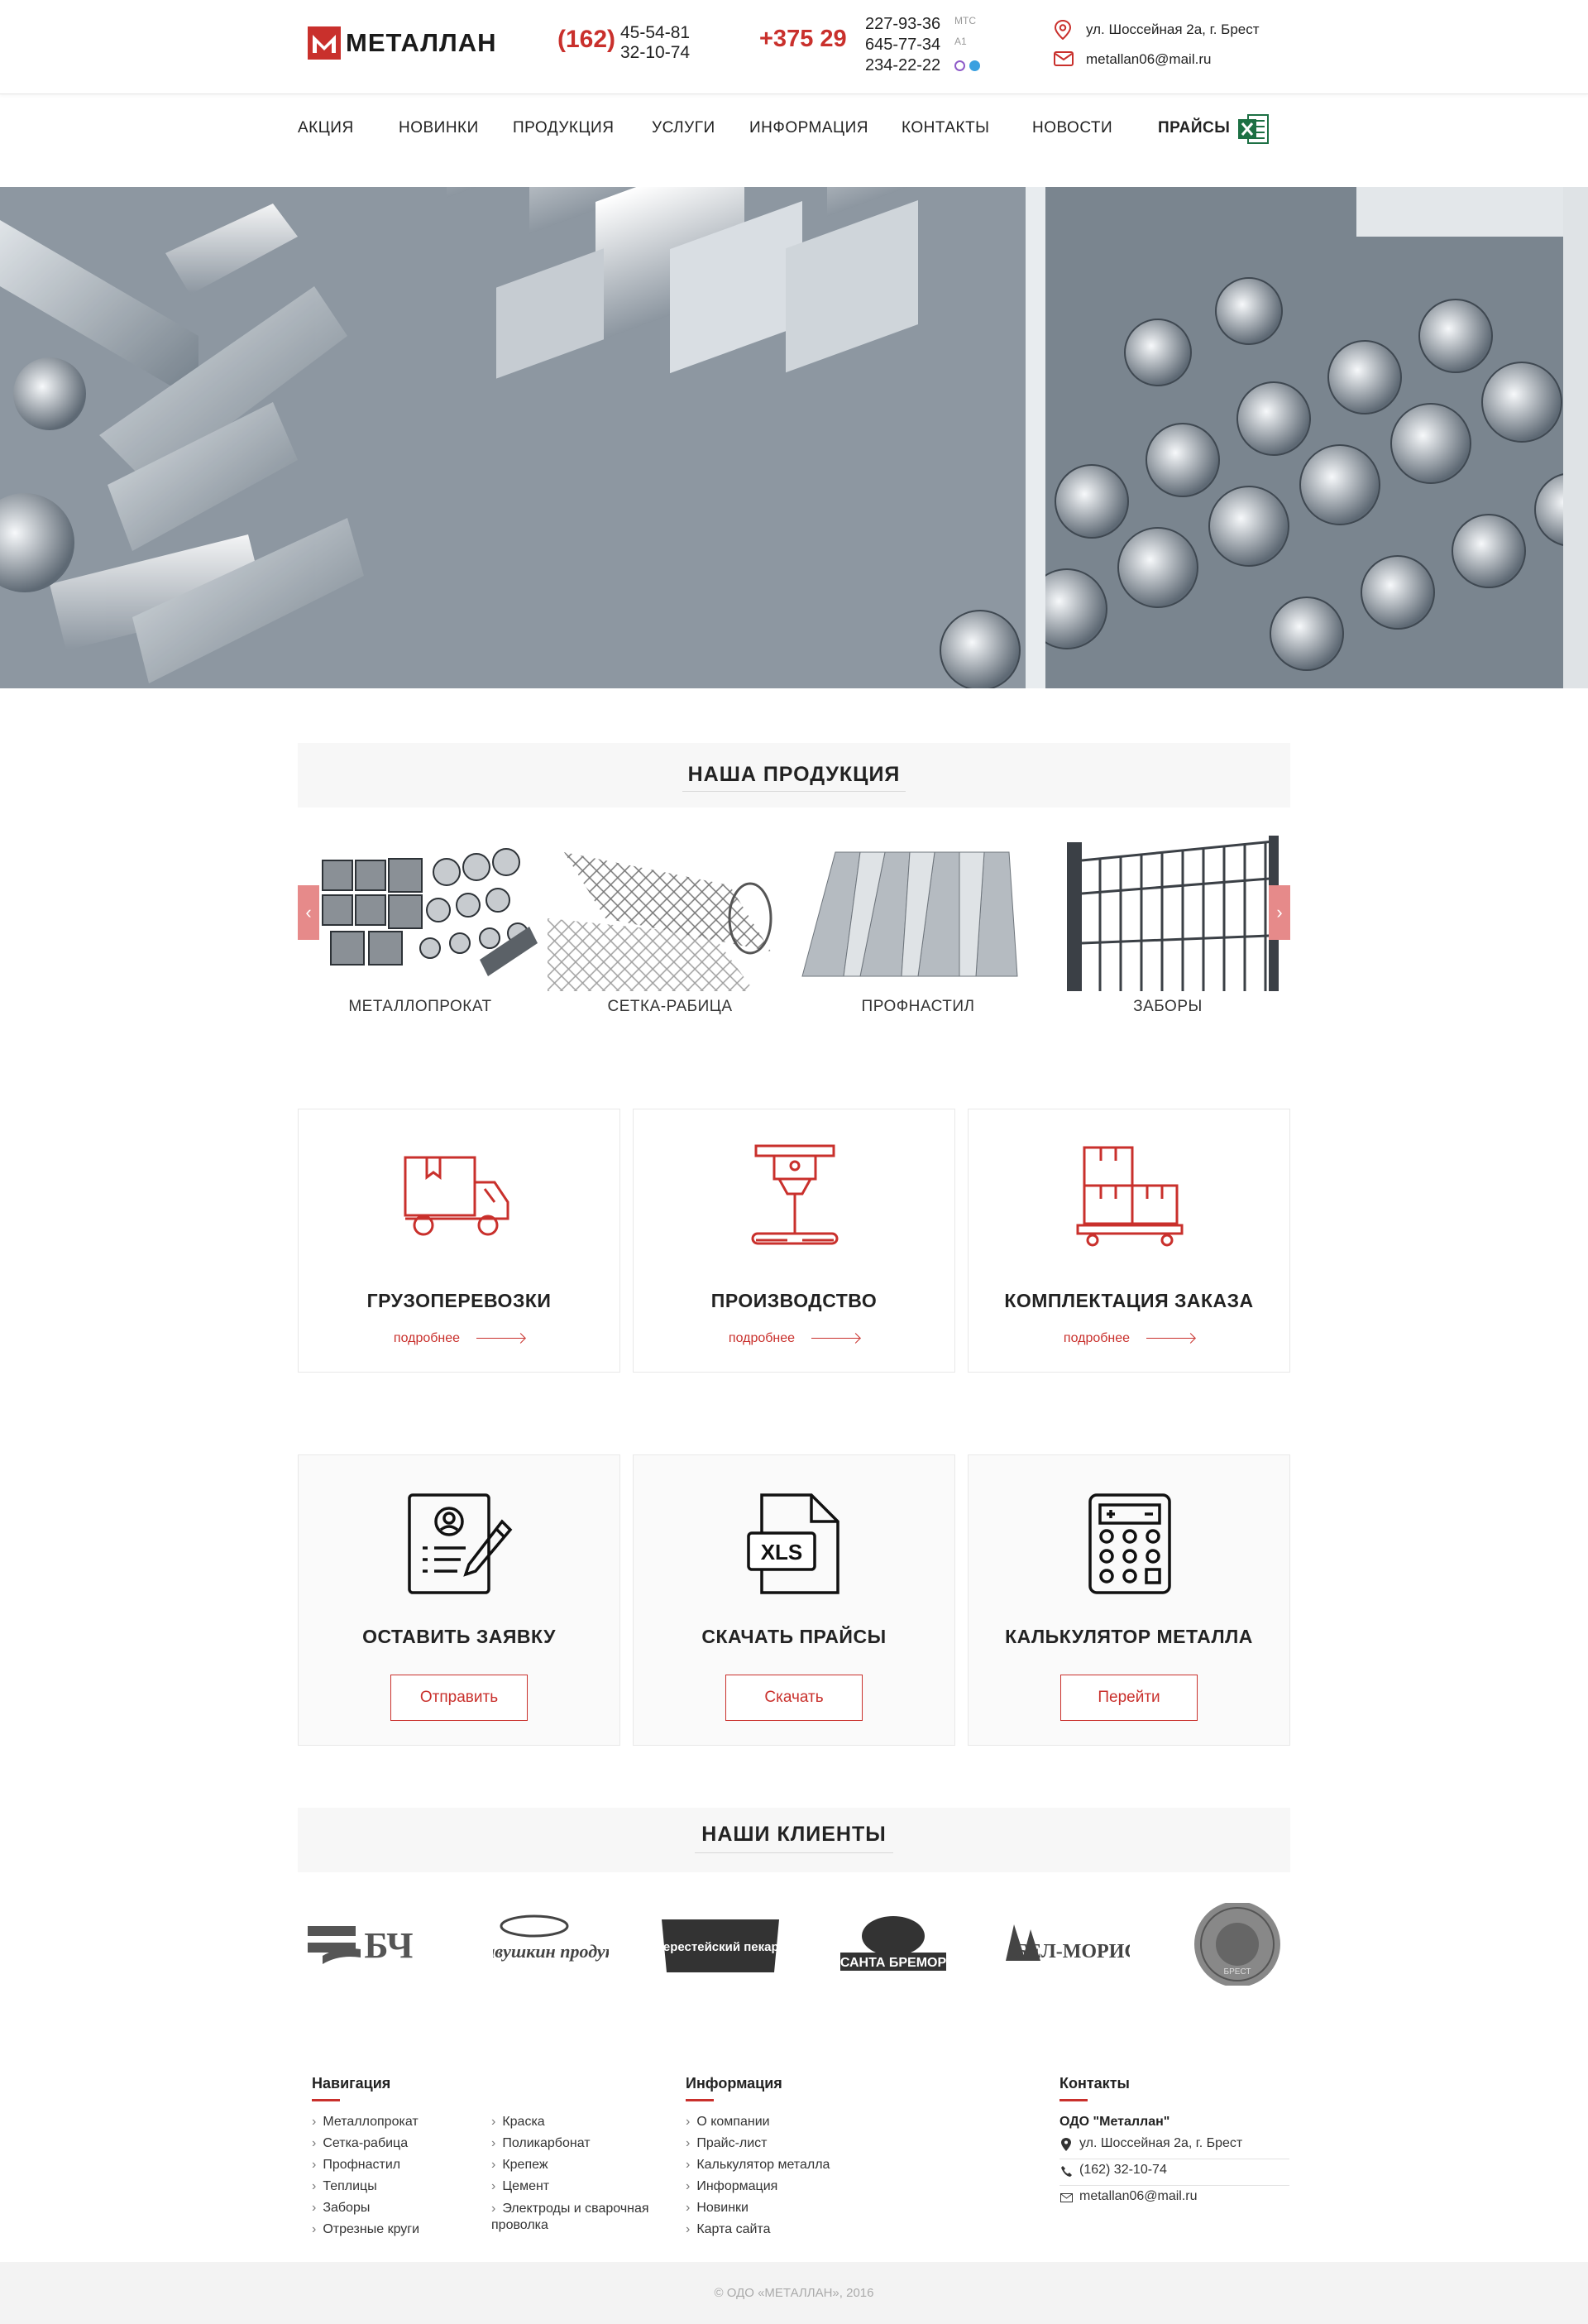  I want to click on footer-link: Информация, so click(731, 2186).